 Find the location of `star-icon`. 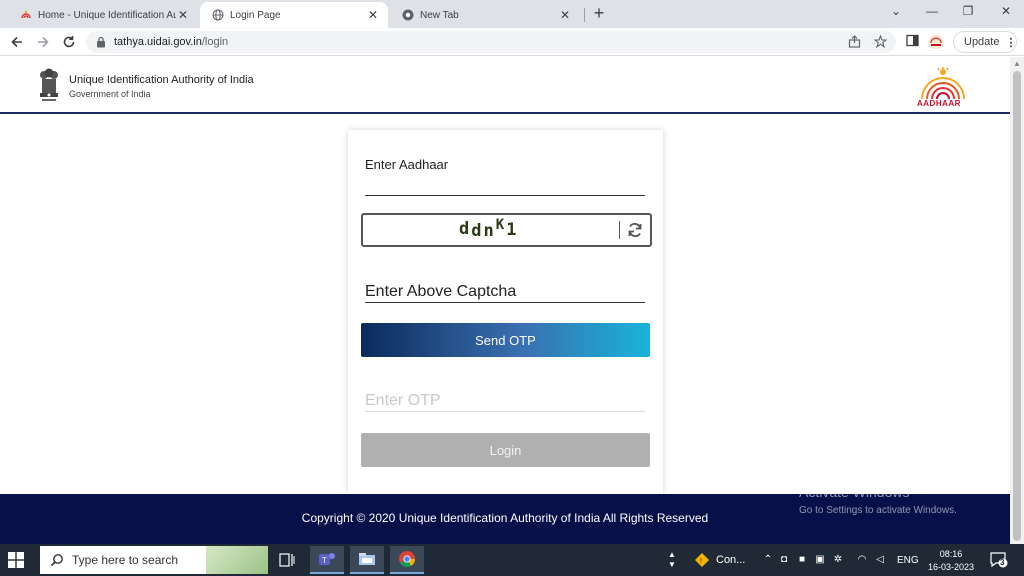

star-icon is located at coordinates (880, 41).